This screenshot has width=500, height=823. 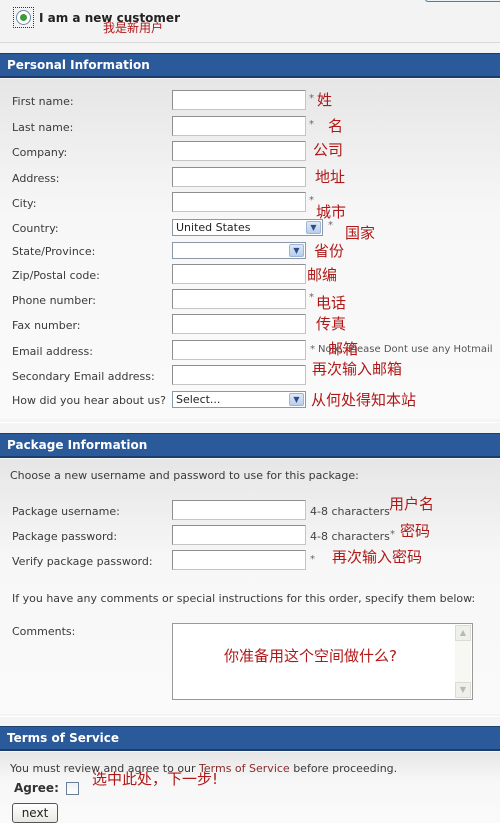 What do you see at coordinates (239, 250) in the screenshot?
I see `state-select: ▼` at bounding box center [239, 250].